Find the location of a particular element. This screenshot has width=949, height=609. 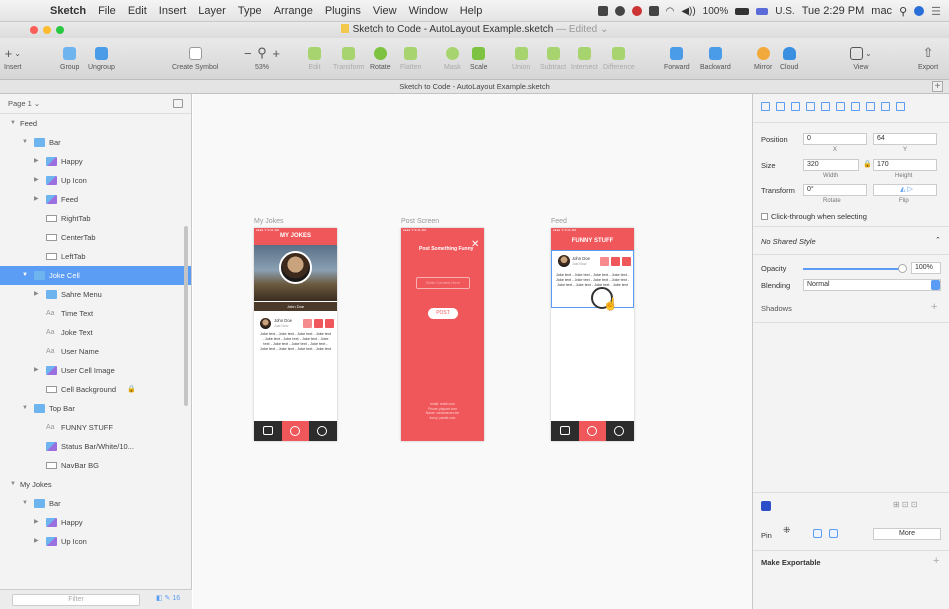

notification-icon: ☰ is located at coordinates (936, 11).